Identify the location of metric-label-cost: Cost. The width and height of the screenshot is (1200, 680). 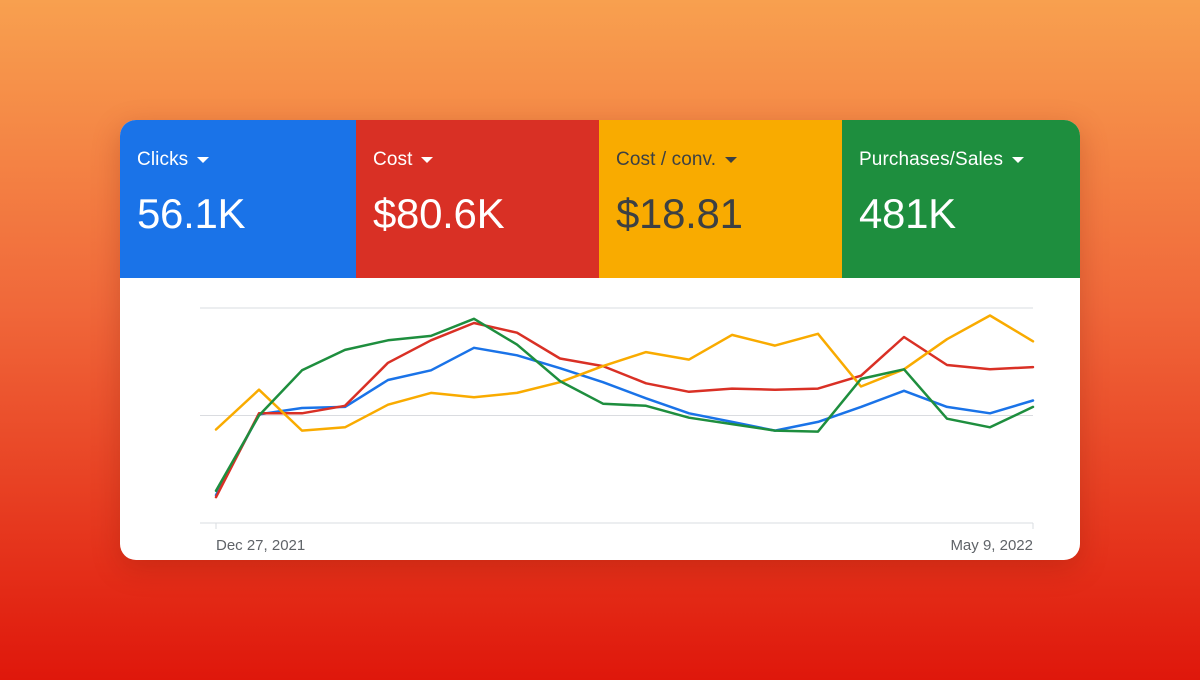
(393, 159).